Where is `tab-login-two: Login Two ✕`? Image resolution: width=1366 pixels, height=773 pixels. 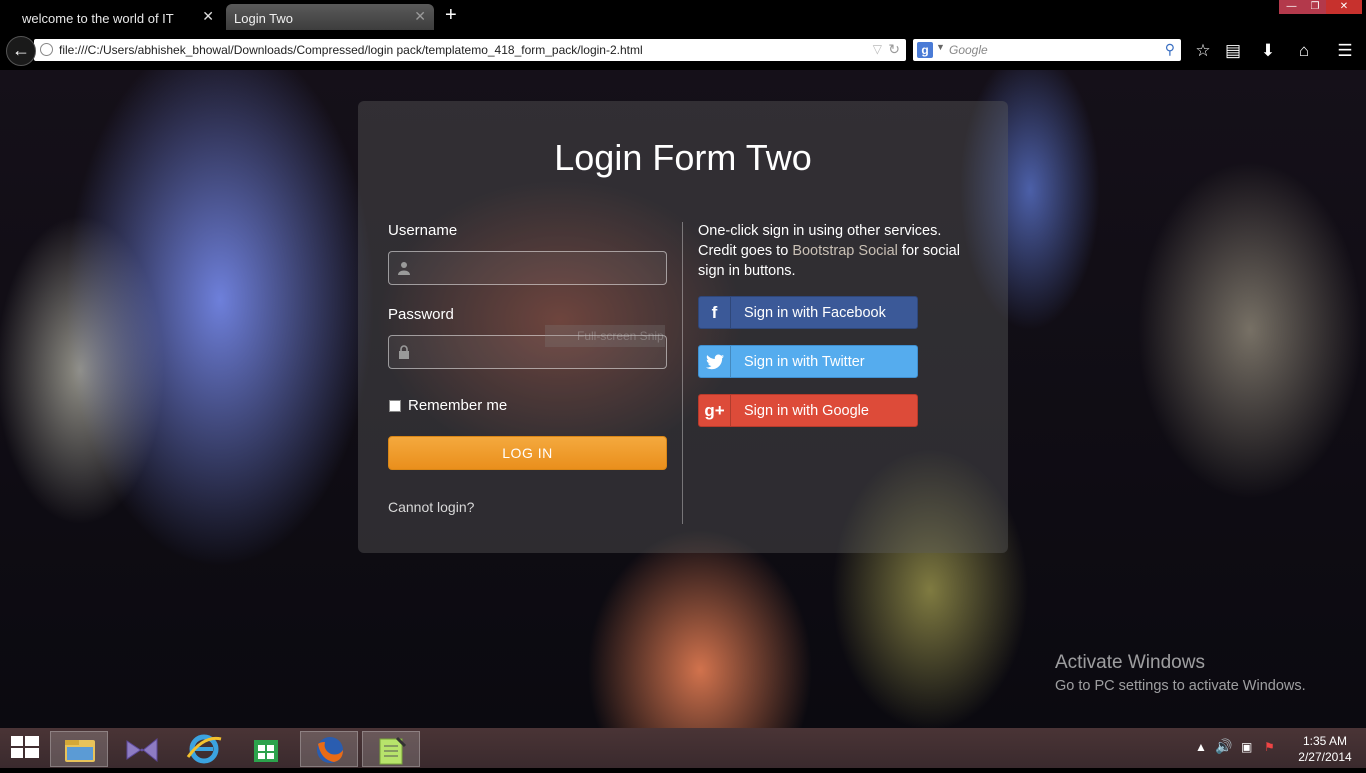 tab-login-two: Login Two ✕ is located at coordinates (330, 17).